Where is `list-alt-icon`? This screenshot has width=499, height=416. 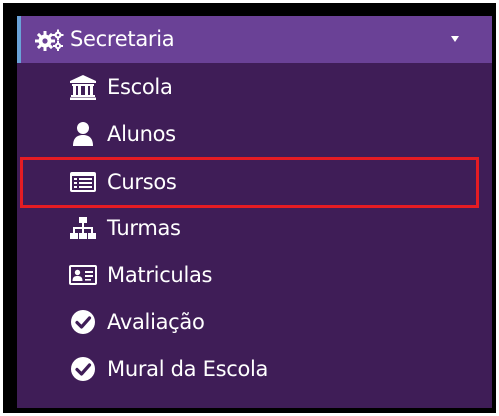
list-alt-icon is located at coordinates (83, 182).